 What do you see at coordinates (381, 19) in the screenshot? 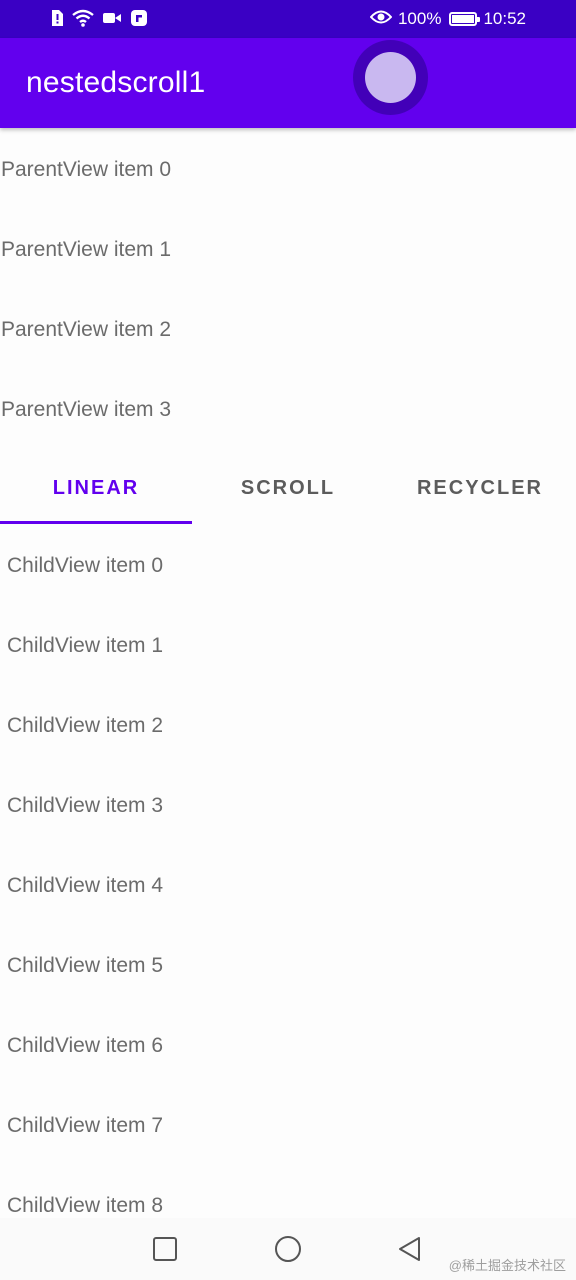
I see `eye-comfort-icon` at bounding box center [381, 19].